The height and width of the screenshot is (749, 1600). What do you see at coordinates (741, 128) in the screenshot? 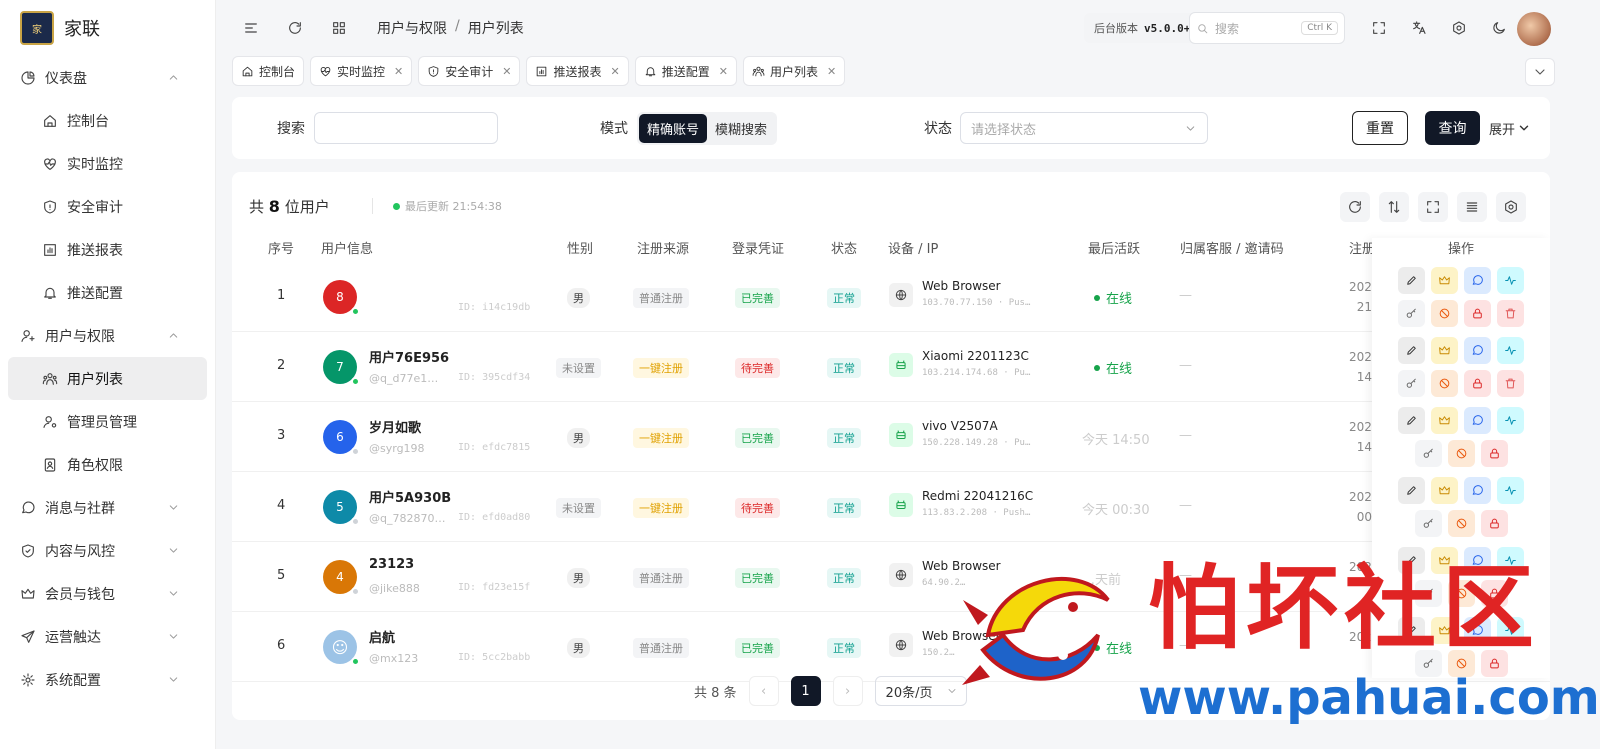
I see `mode-fuzzy-option: 模糊搜索` at bounding box center [741, 128].